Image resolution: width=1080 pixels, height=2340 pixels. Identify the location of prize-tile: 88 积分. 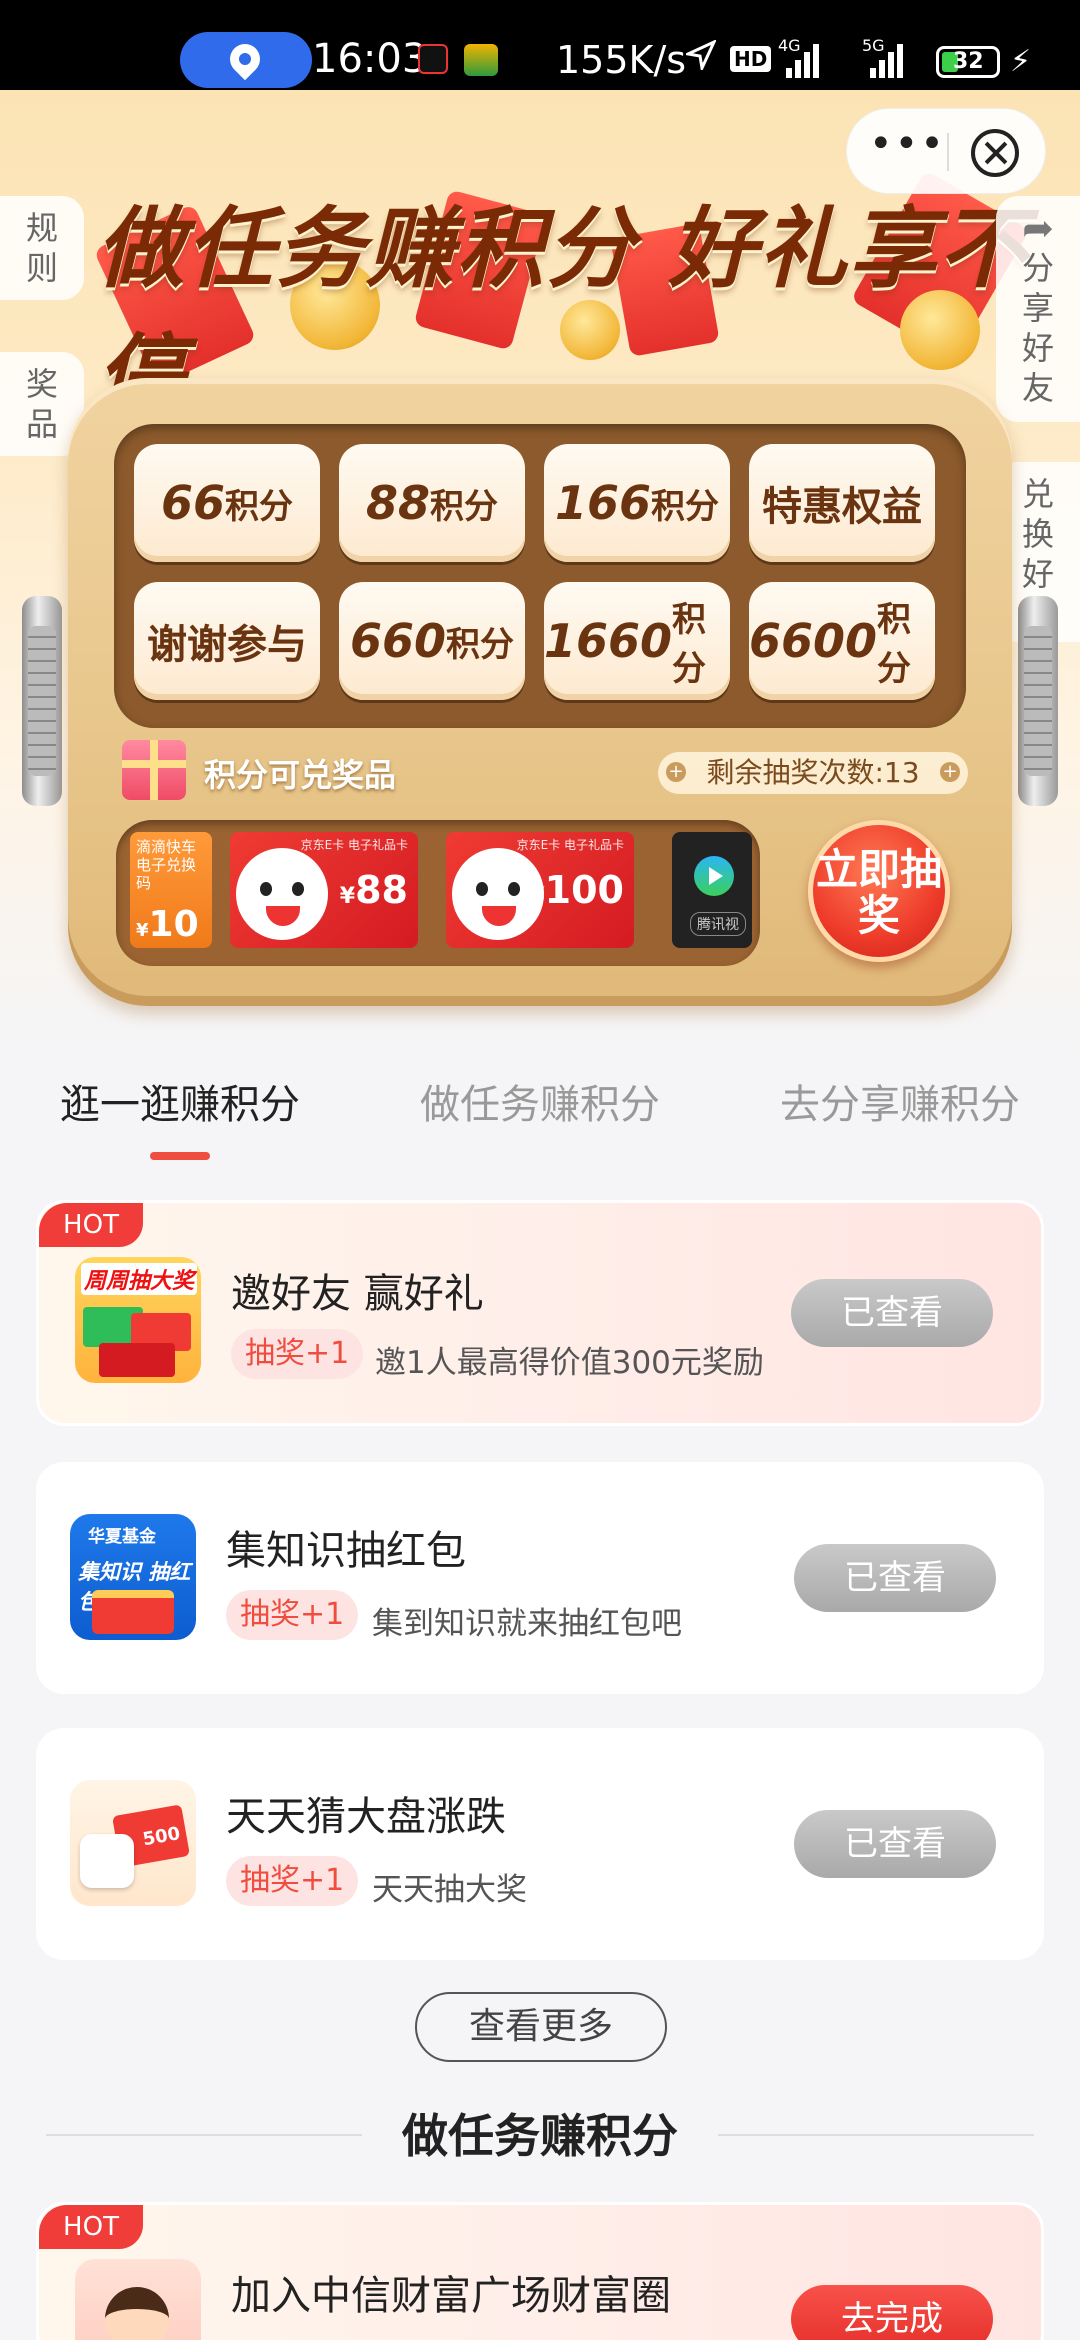
(432, 503).